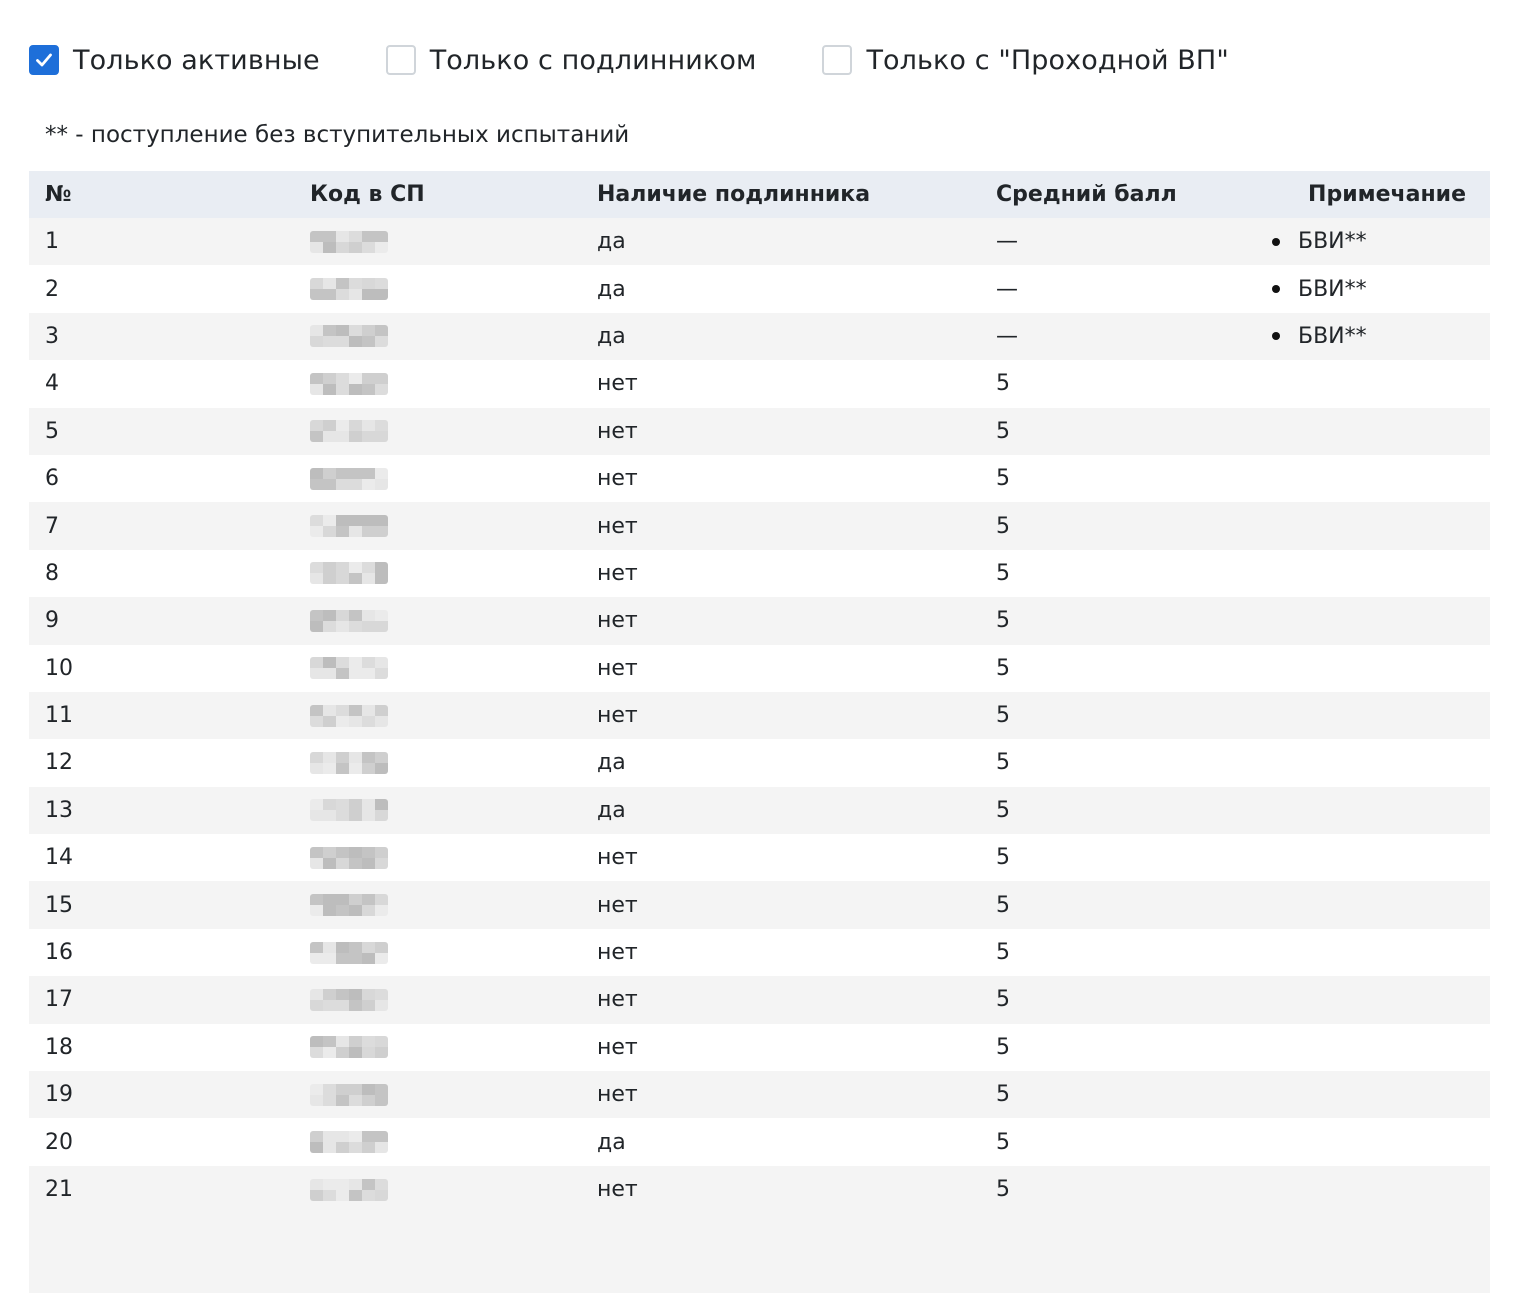 The image size is (1520, 1293). I want to click on cell-number: 5, so click(161, 431).